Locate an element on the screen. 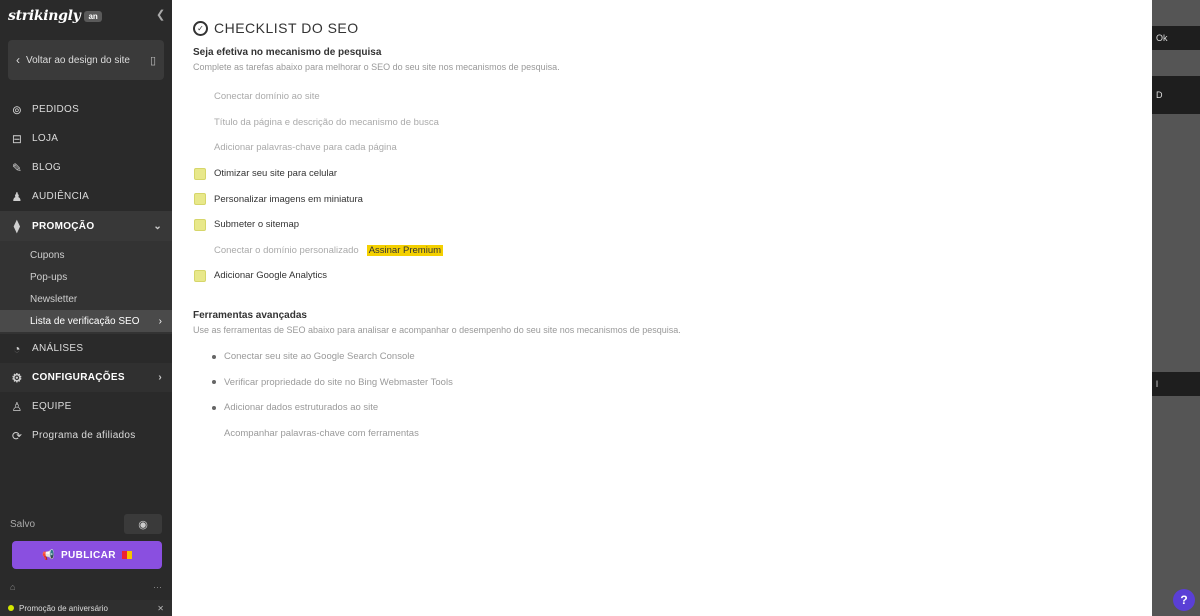 The height and width of the screenshot is (616, 1200). sidebar-item-label: ANÁLISES is located at coordinates (58, 348).